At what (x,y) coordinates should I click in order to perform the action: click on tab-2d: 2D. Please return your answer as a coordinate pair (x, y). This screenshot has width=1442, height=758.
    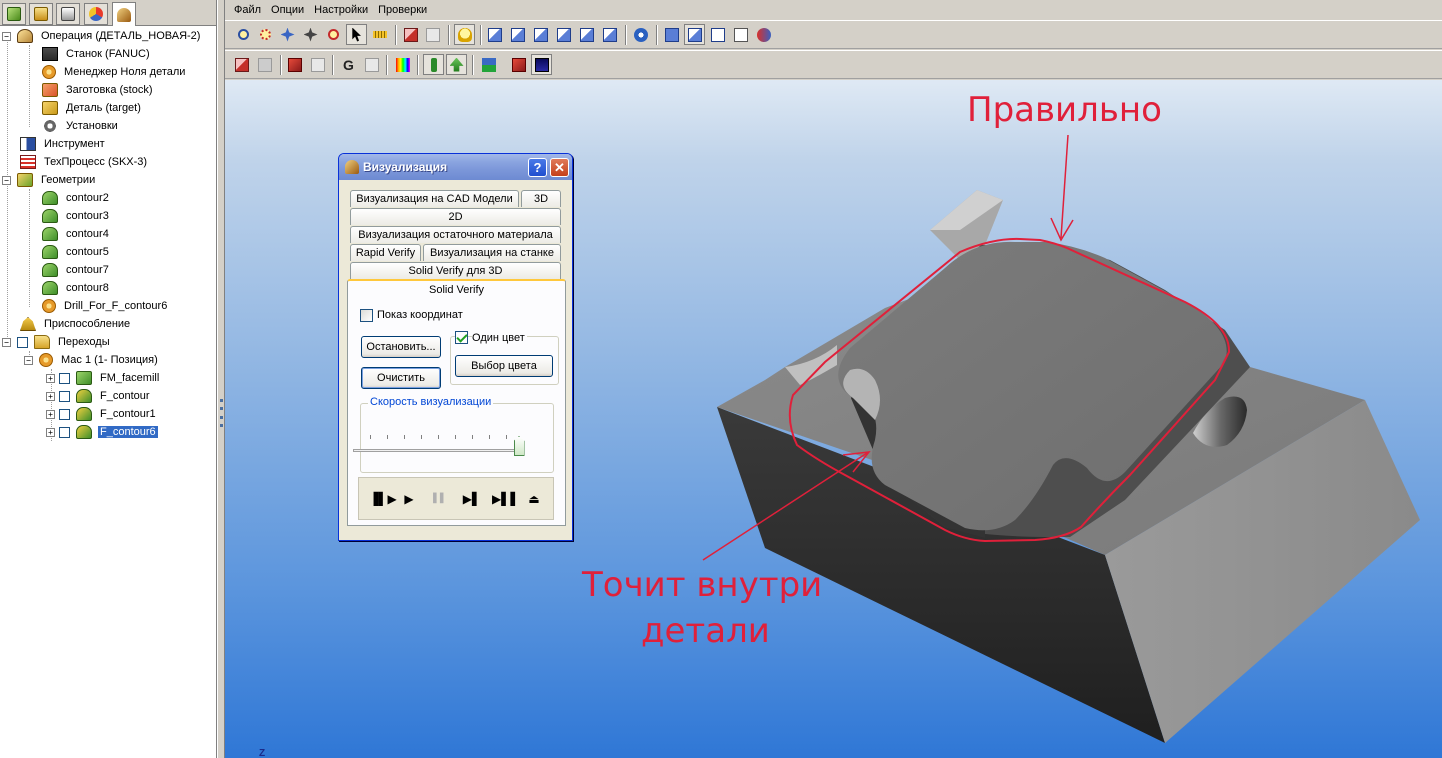
    Looking at the image, I should click on (455, 216).